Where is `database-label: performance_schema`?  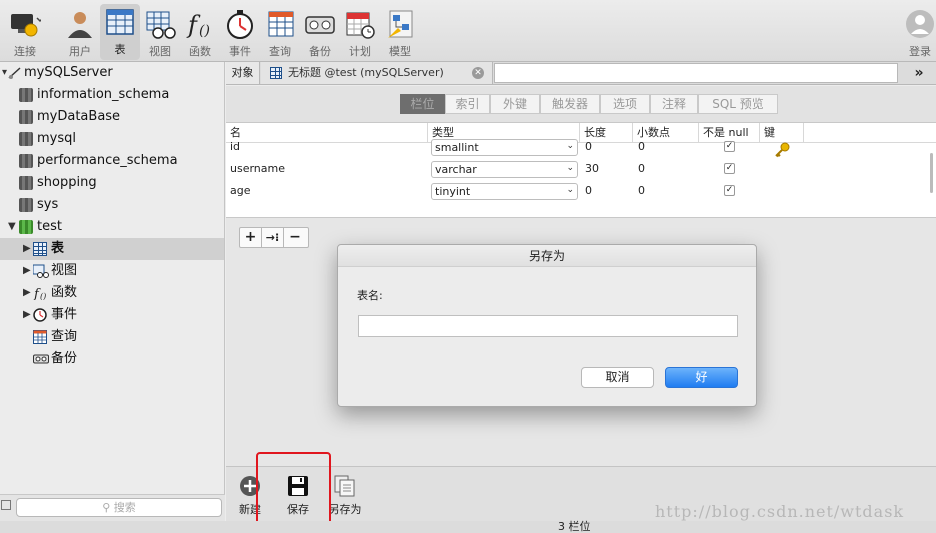
database-label: performance_schema is located at coordinates (107, 160).